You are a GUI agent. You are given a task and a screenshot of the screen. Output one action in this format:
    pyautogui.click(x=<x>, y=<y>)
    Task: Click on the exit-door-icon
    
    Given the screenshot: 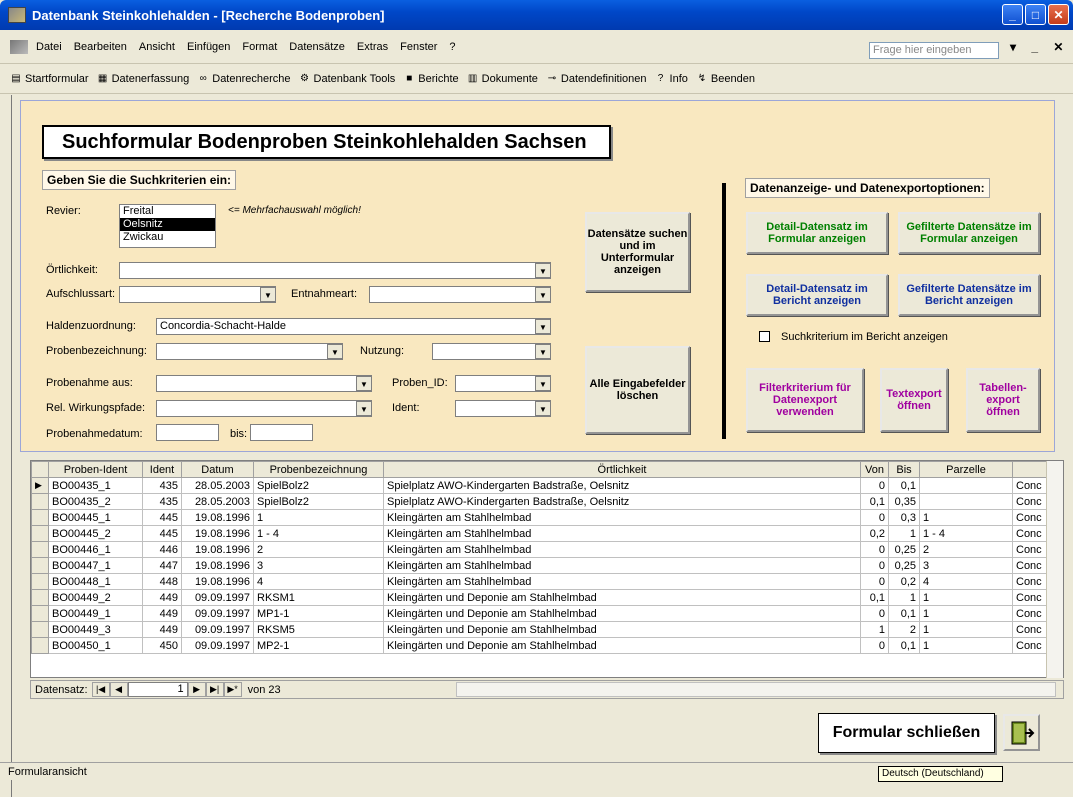 What is the action you would take?
    pyautogui.click(x=1021, y=732)
    